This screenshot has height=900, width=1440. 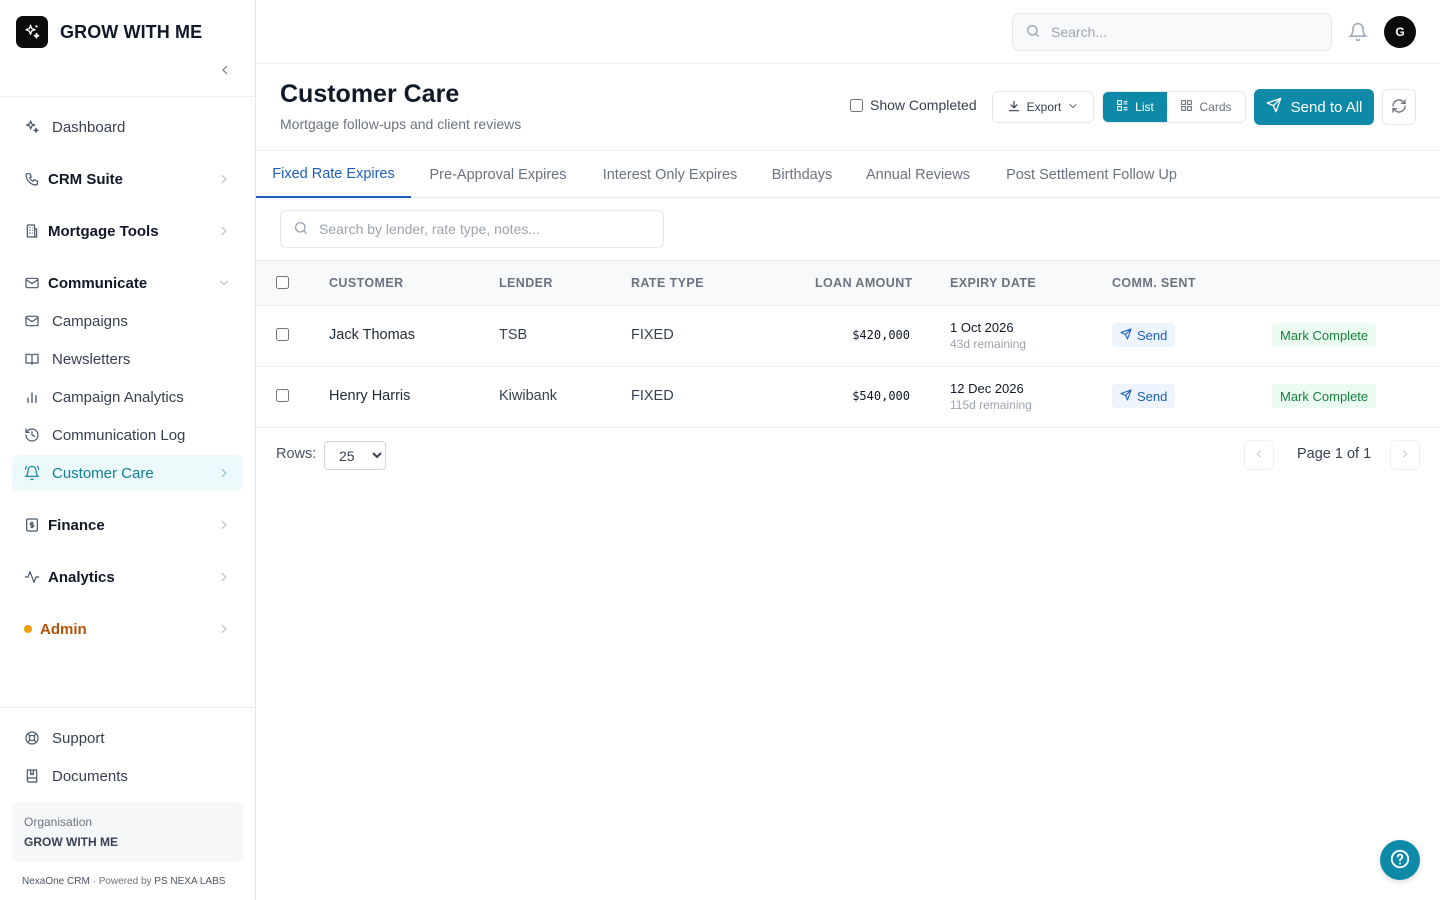 I want to click on send-to-all-label: Send to All, so click(x=1326, y=107).